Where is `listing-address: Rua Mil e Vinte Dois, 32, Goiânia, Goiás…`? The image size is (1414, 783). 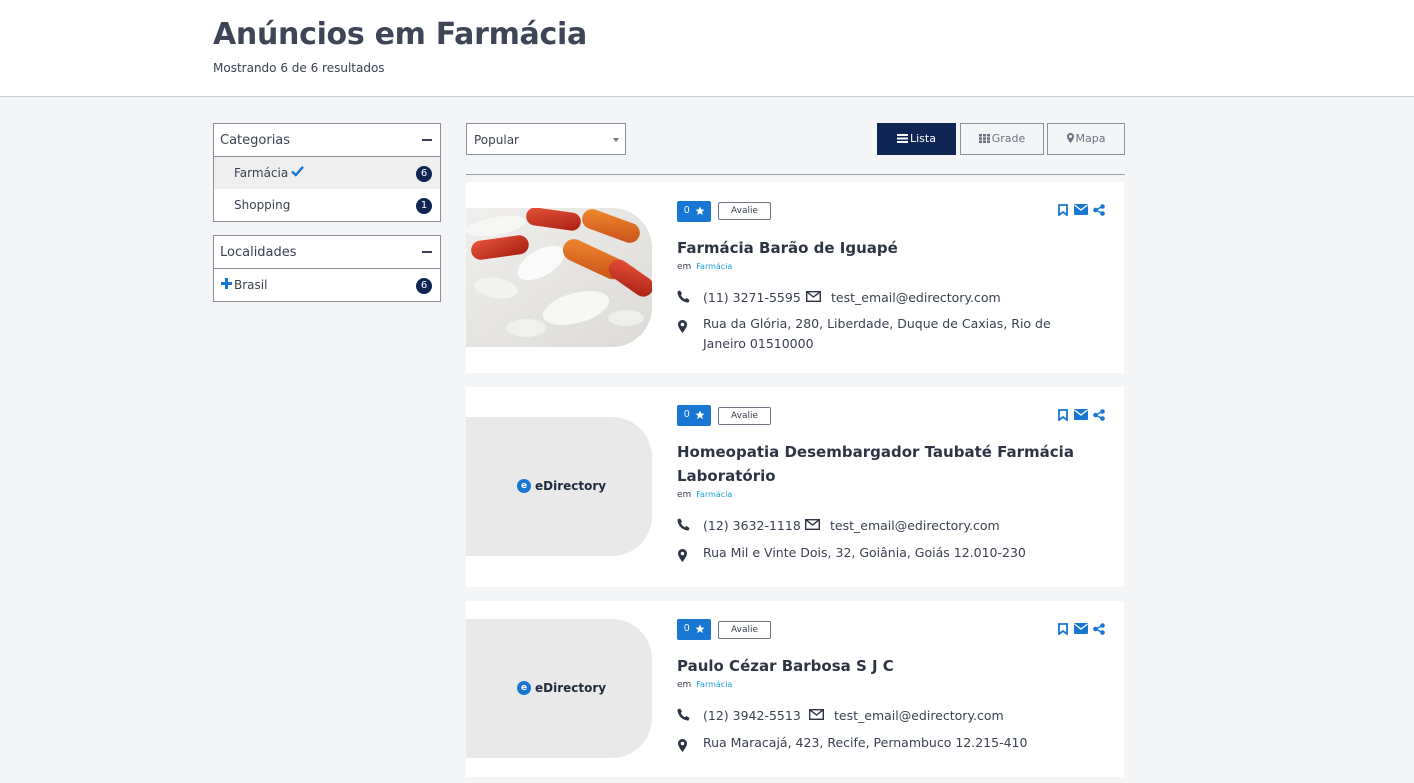 listing-address: Rua Mil e Vinte Dois, 32, Goiânia, Goiás… is located at coordinates (864, 552).